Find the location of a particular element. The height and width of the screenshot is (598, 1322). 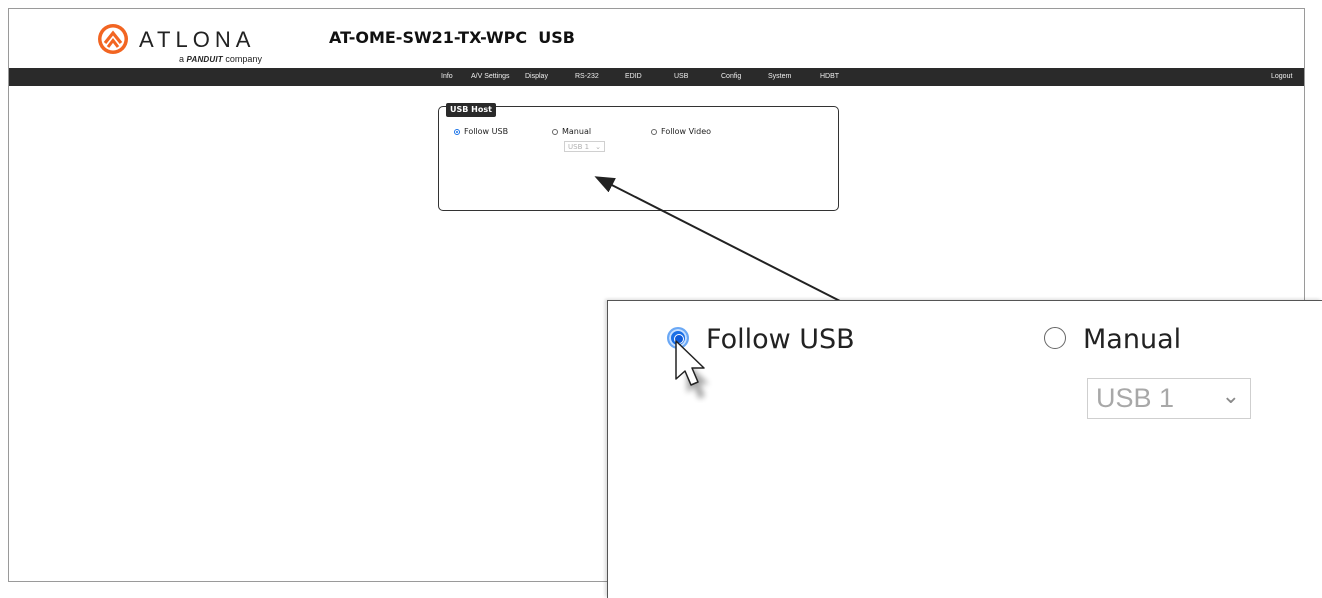

device-title: AT-OME-SW21-TX-WPC USB is located at coordinates (452, 37).